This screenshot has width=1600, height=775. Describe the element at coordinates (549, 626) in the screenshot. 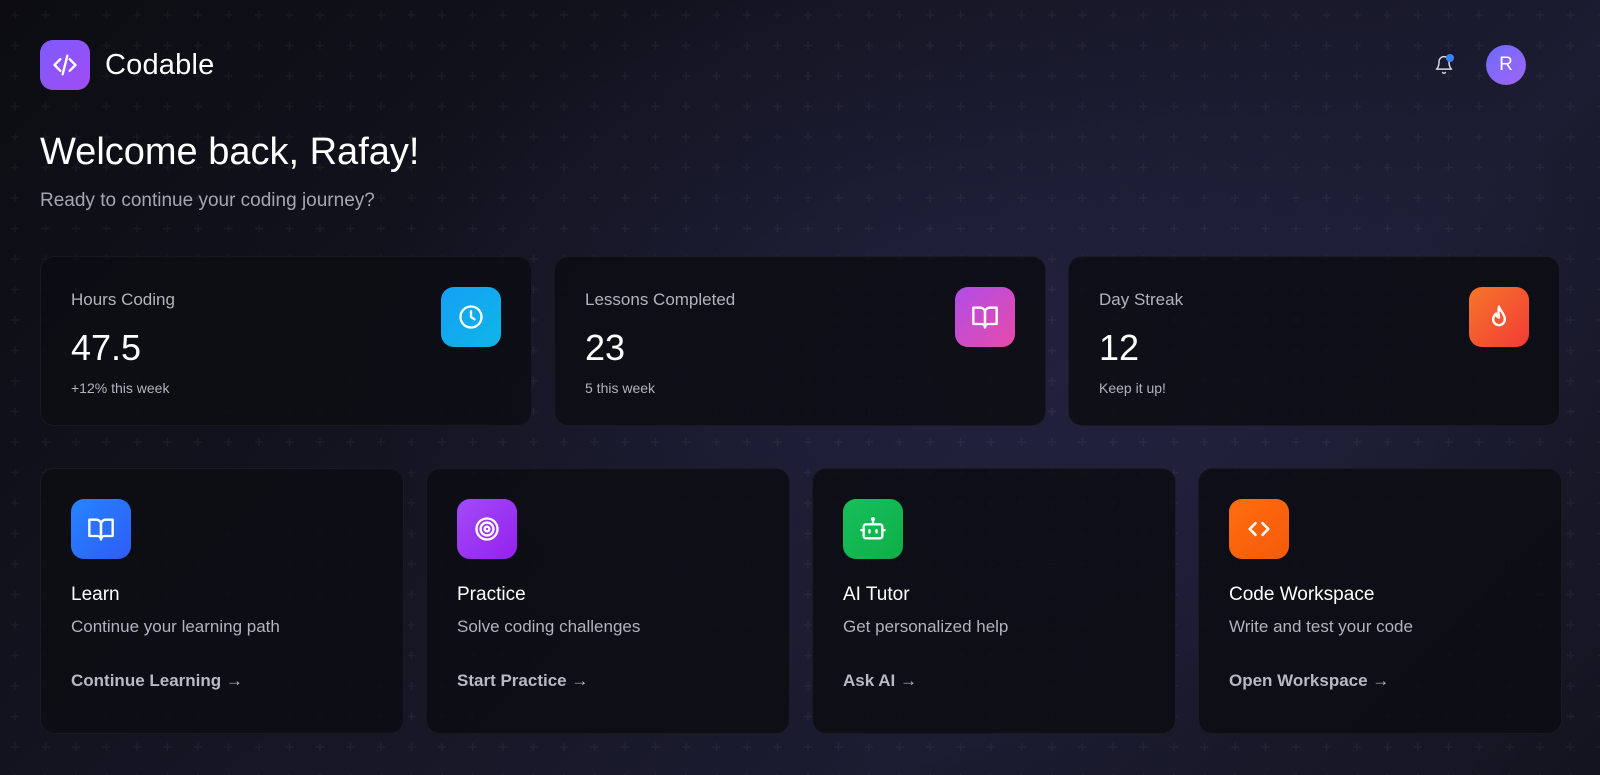

I see `feature-description: Solve coding challenges` at that location.